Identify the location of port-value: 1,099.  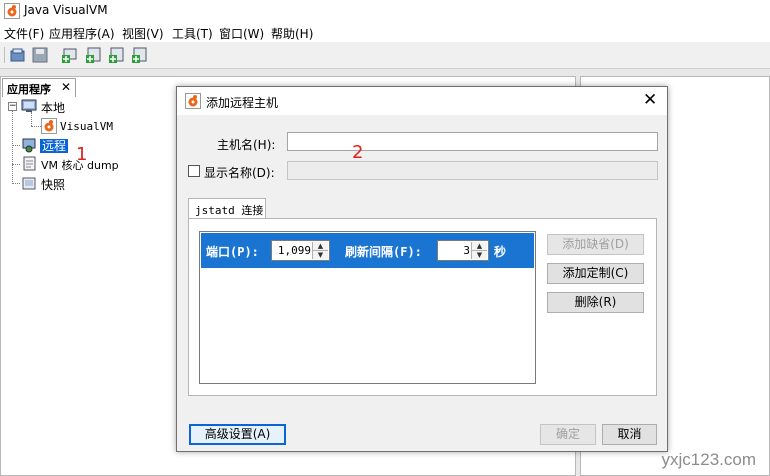
(294, 250).